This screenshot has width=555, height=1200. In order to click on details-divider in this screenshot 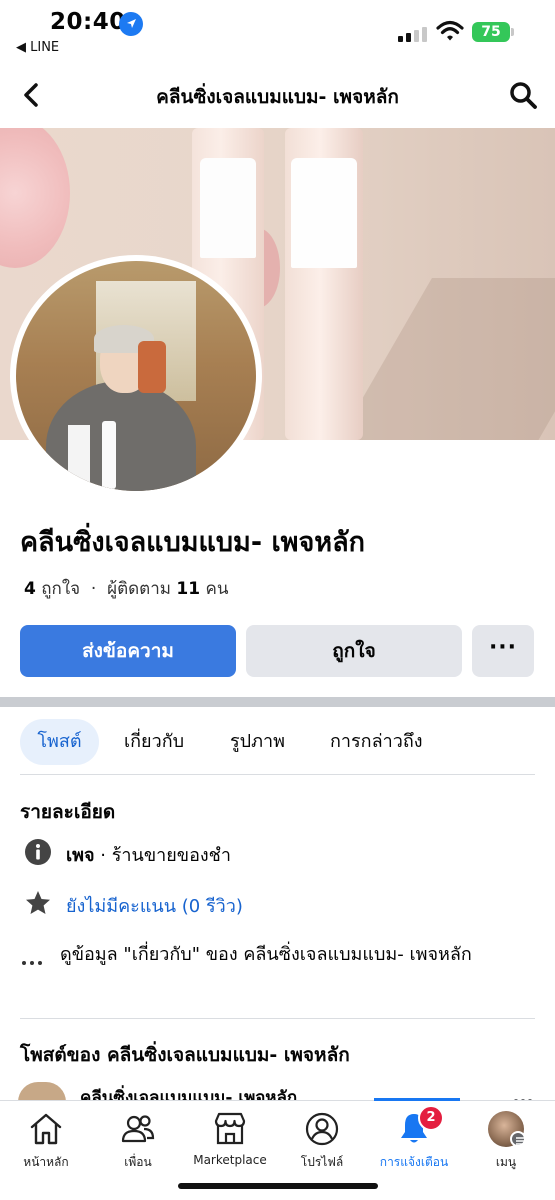, I will do `click(277, 1018)`.